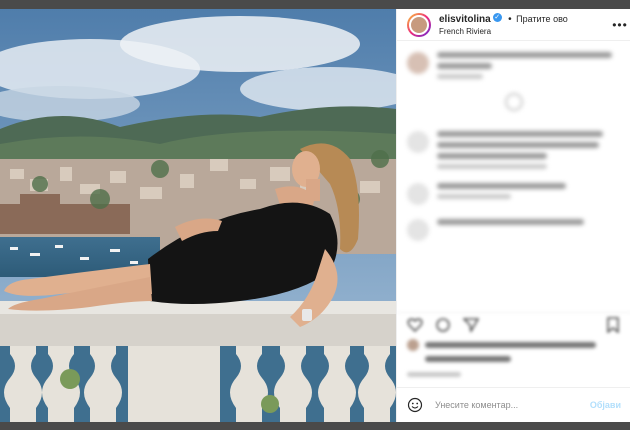 This screenshot has height=430, width=630. Describe the element at coordinates (415, 405) in the screenshot. I see `emoji-icon` at that location.